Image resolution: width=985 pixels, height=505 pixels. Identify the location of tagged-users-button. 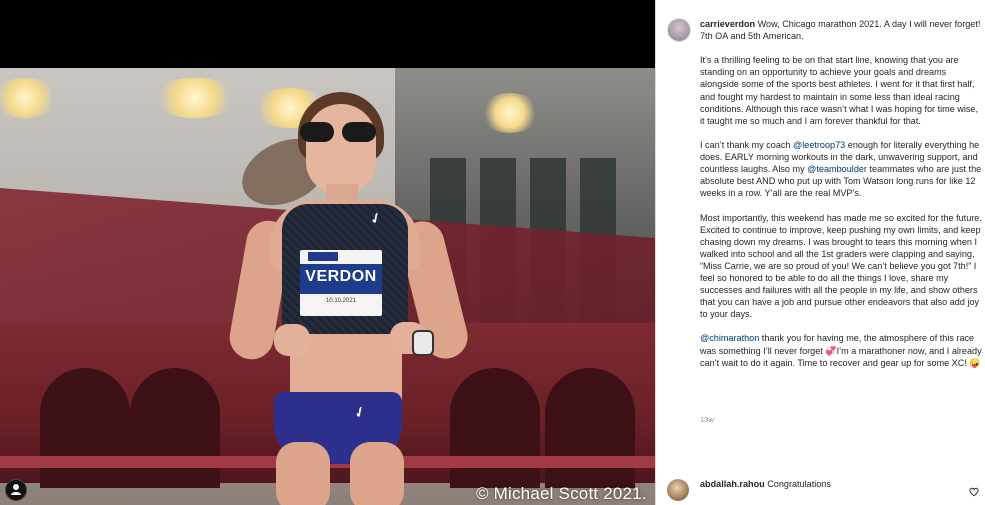
(16, 490).